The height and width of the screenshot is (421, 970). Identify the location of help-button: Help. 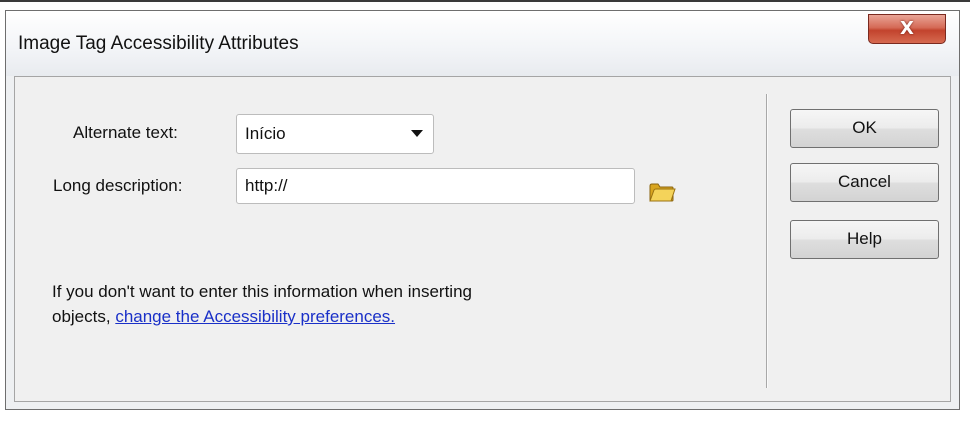
(864, 239).